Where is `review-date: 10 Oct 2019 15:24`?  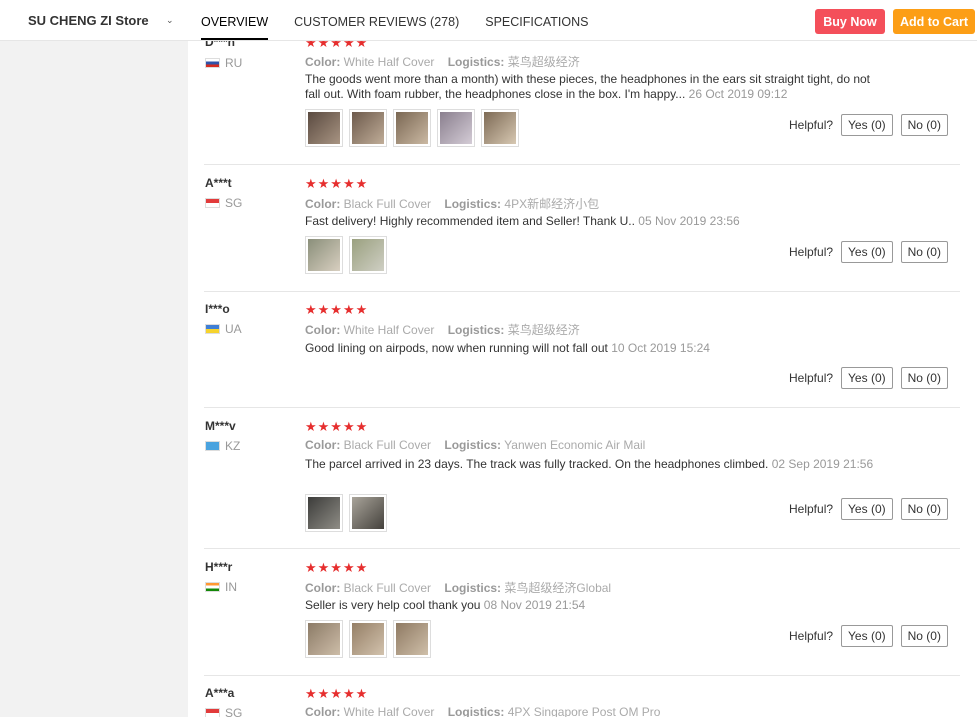 review-date: 10 Oct 2019 15:24 is located at coordinates (660, 348).